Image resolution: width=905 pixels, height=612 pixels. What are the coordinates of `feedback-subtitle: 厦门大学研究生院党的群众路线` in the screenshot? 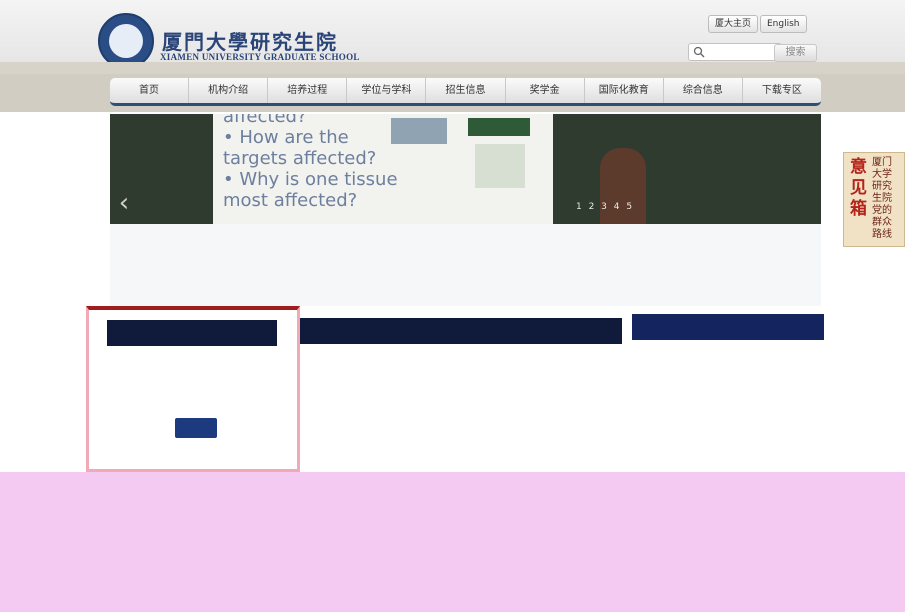 It's located at (882, 198).